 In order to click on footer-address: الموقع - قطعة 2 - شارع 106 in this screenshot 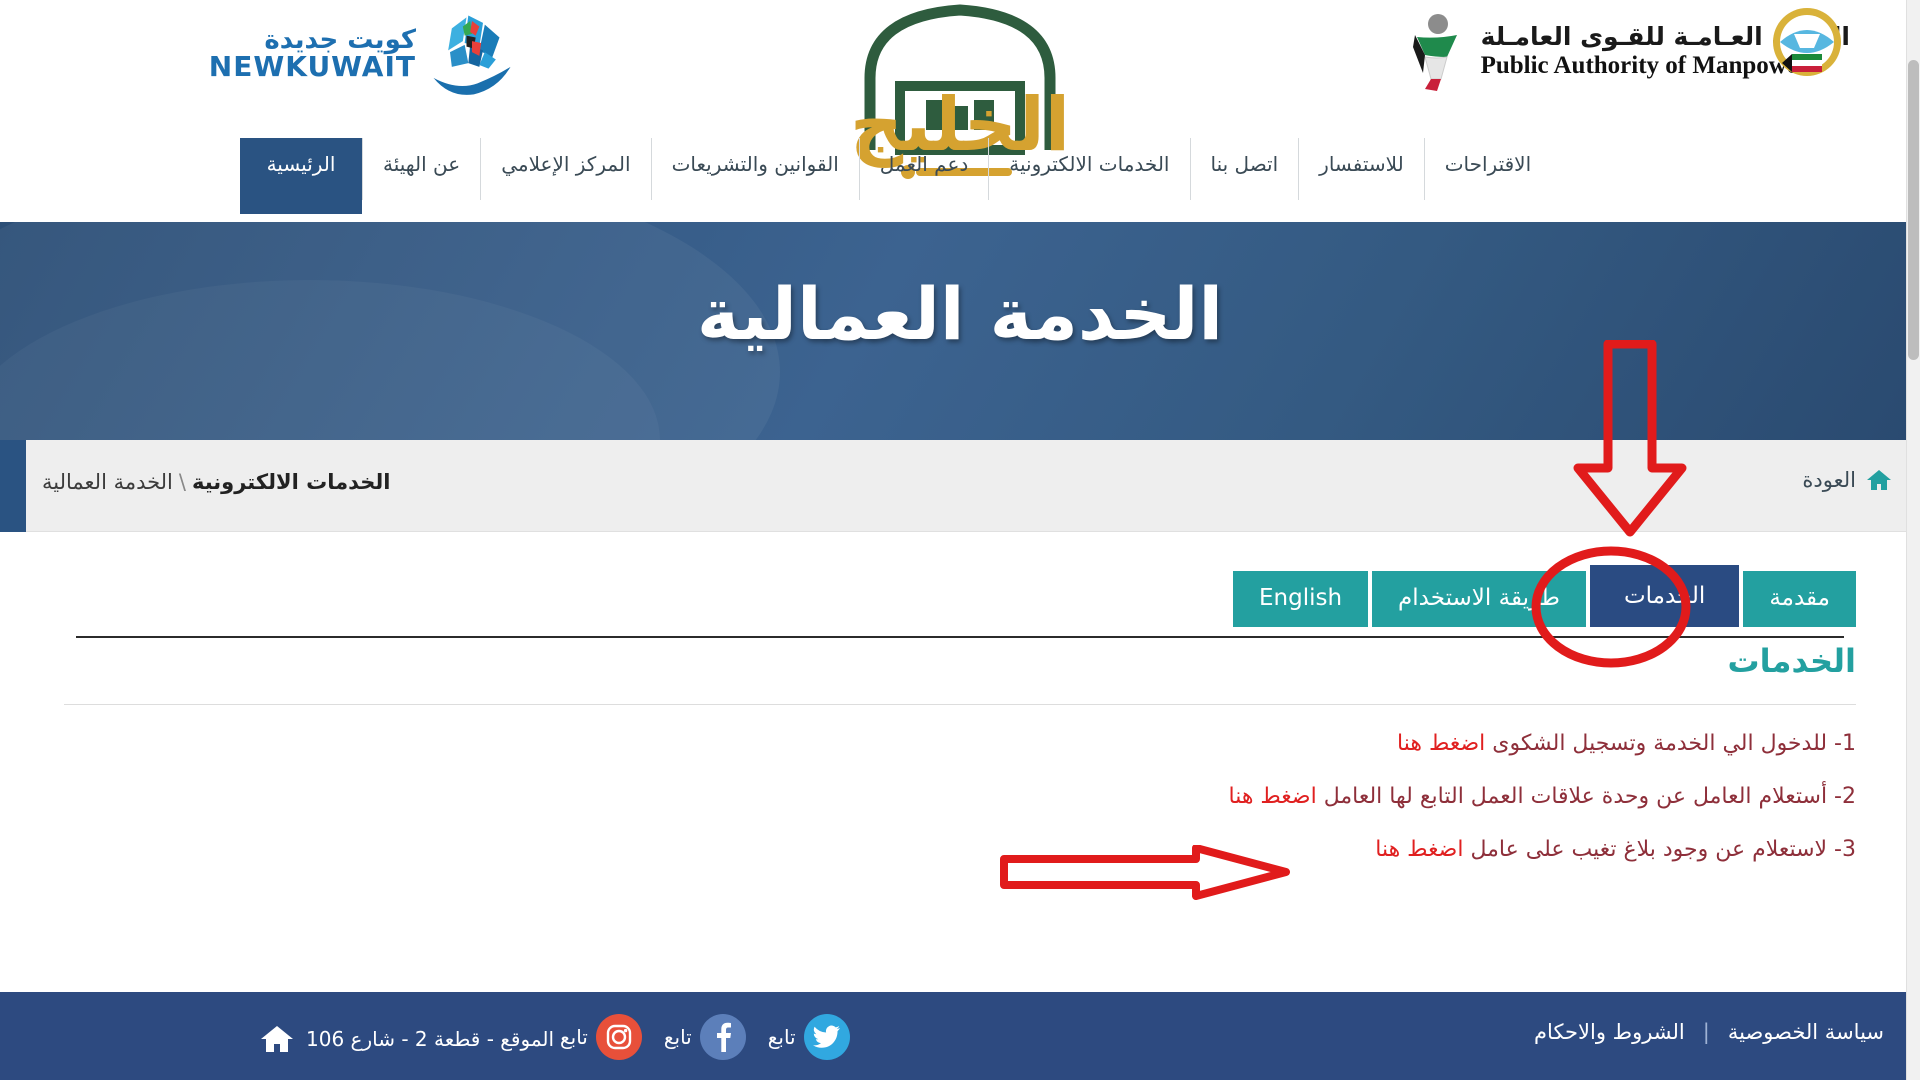, I will do `click(407, 1039)`.